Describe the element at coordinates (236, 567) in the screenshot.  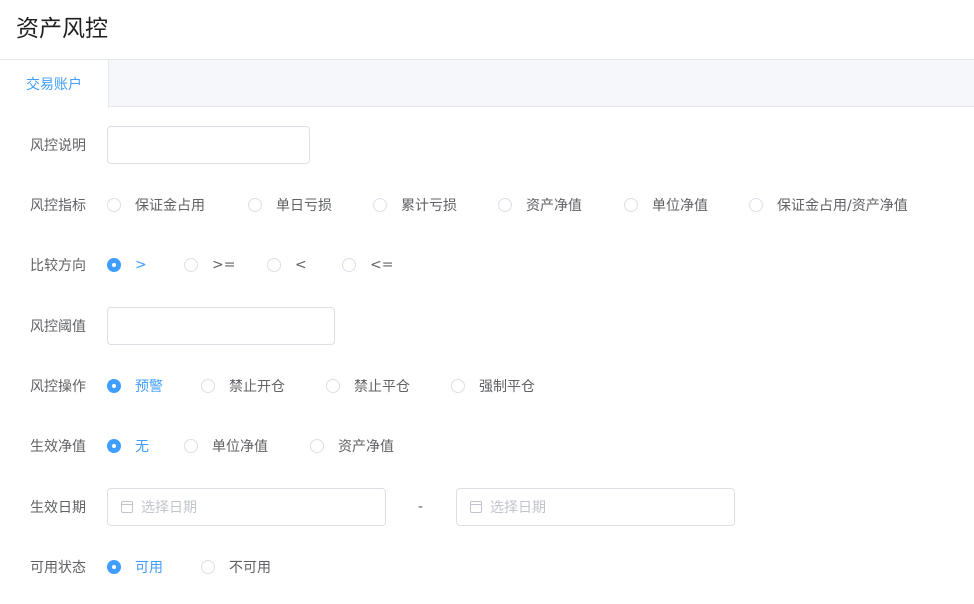
I see `status-radio-unavailable: 不可用` at that location.